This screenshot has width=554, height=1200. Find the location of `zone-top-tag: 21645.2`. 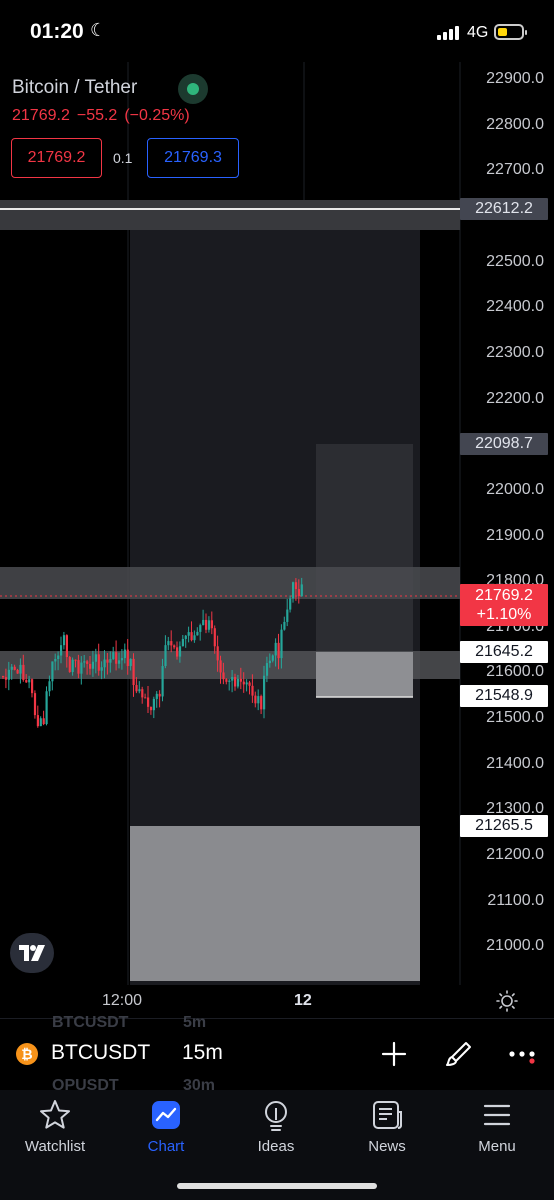

zone-top-tag: 21645.2 is located at coordinates (504, 652).